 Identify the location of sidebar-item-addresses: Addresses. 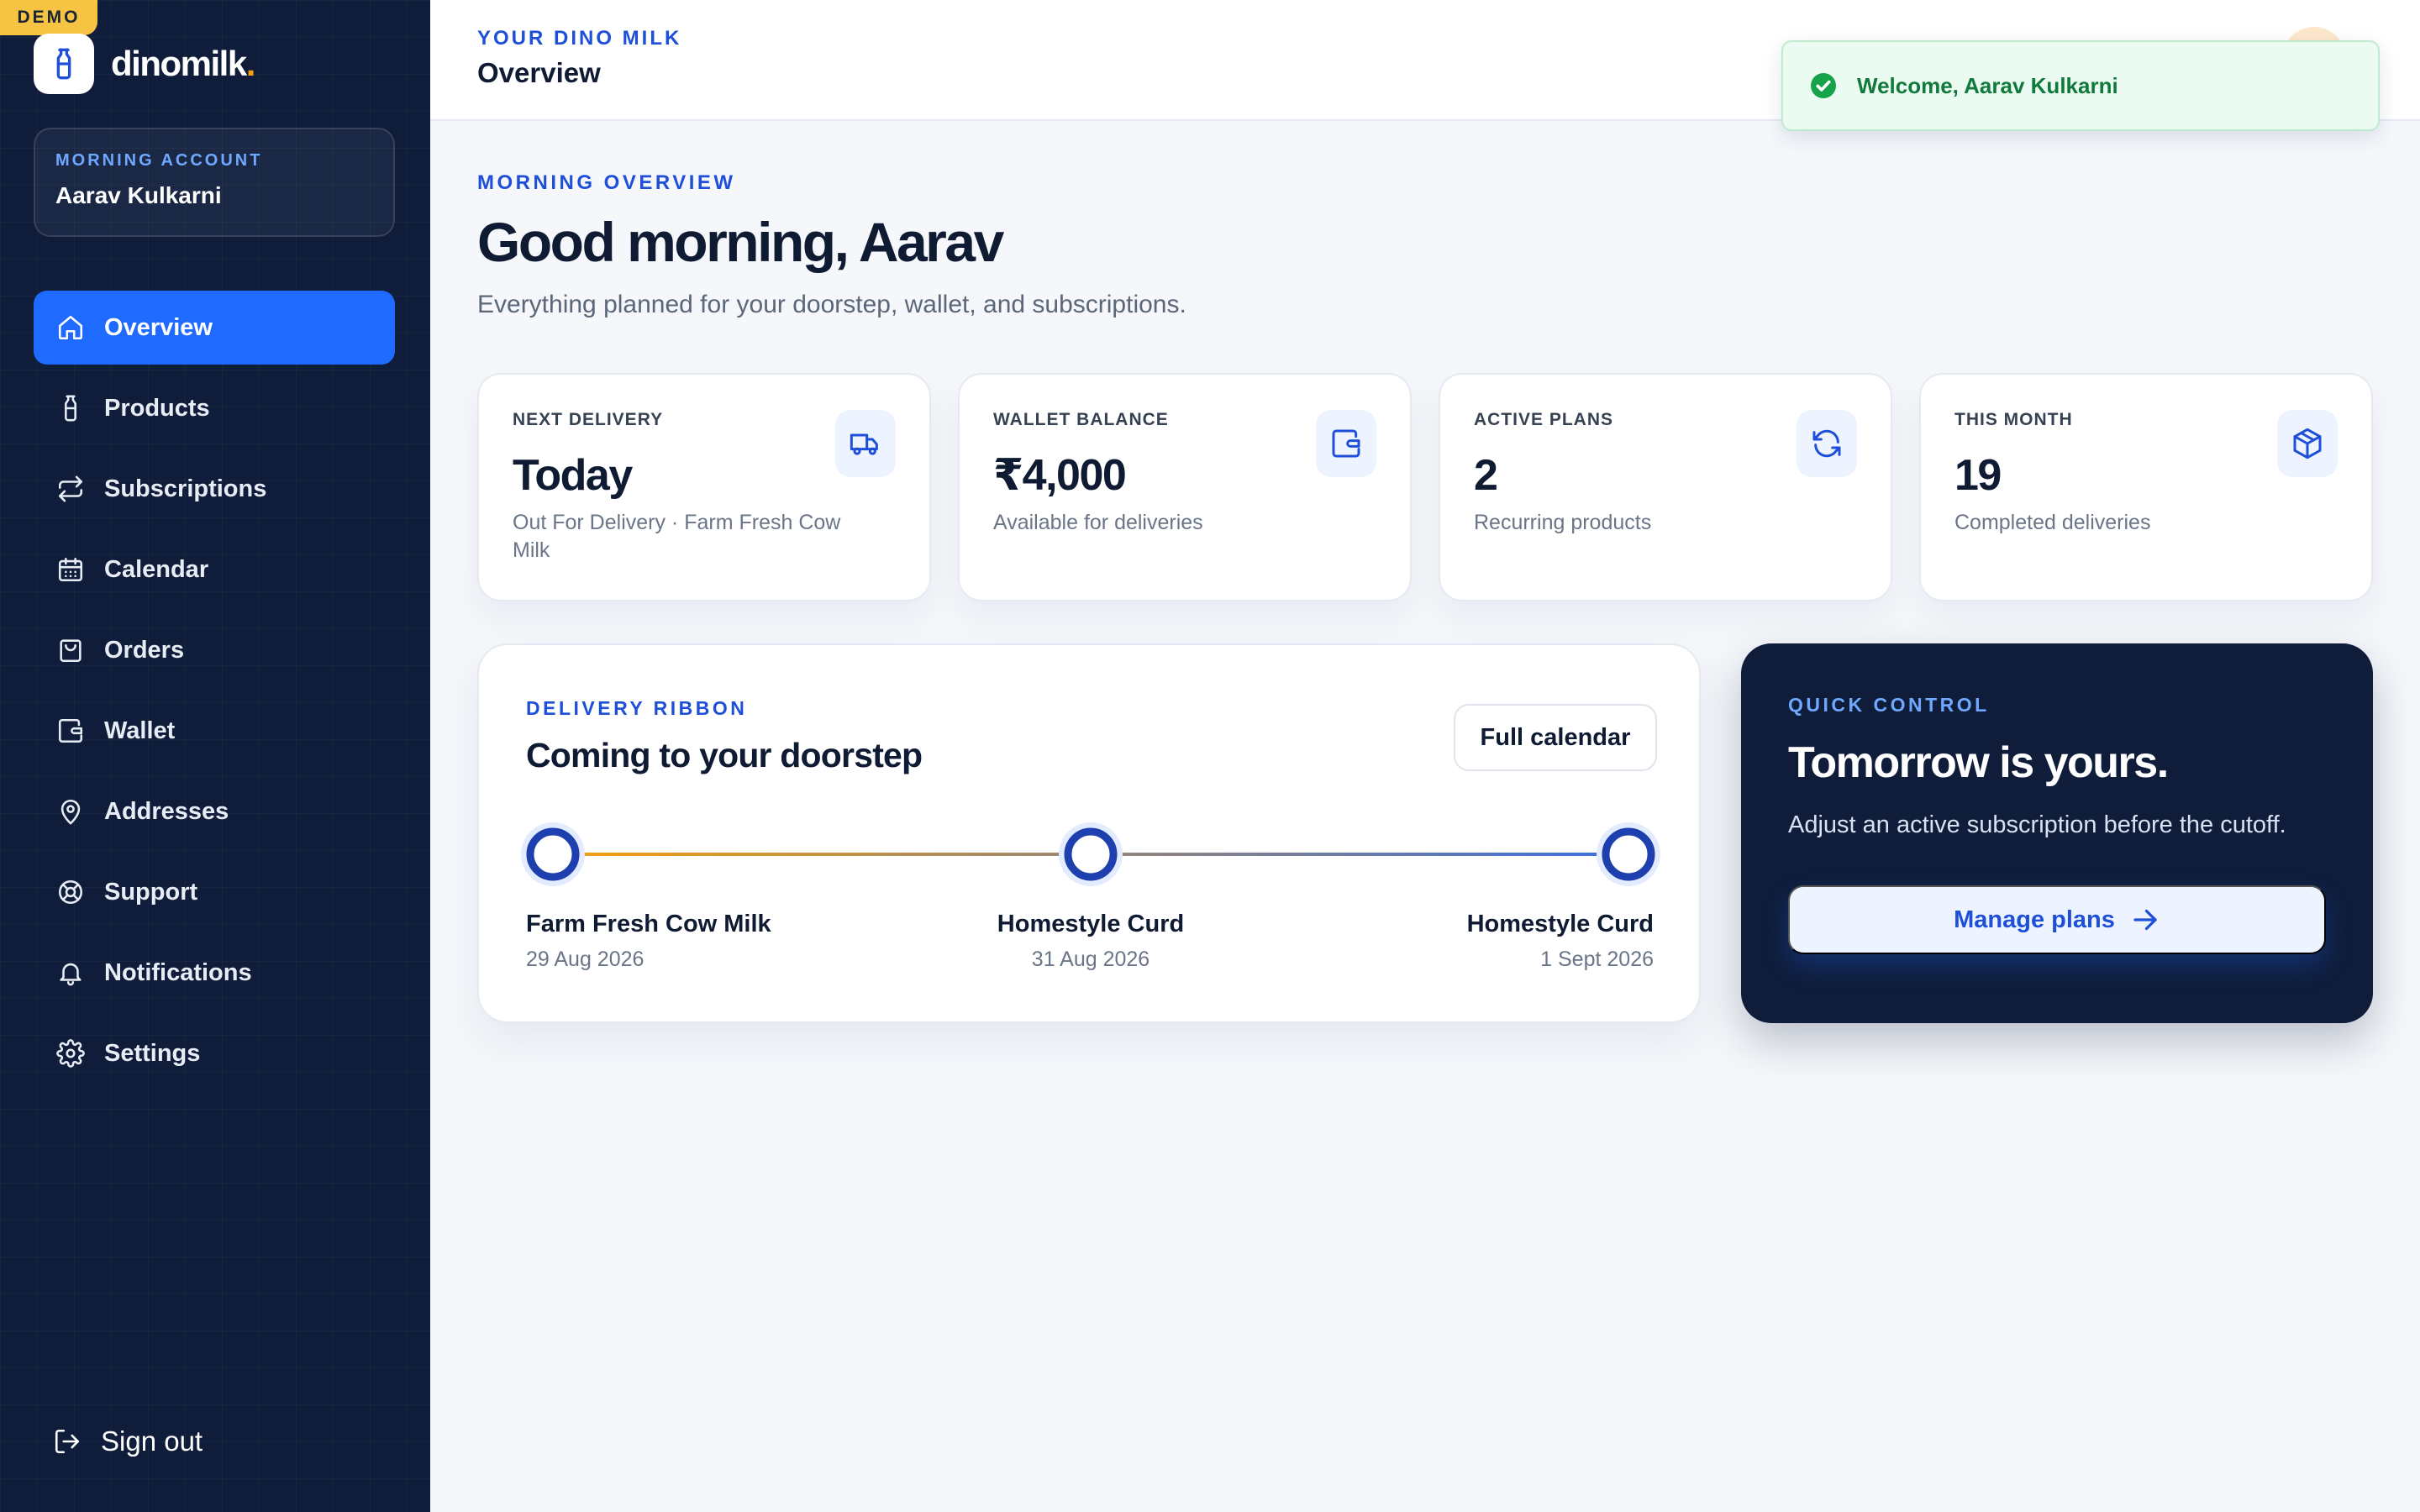
(214, 811).